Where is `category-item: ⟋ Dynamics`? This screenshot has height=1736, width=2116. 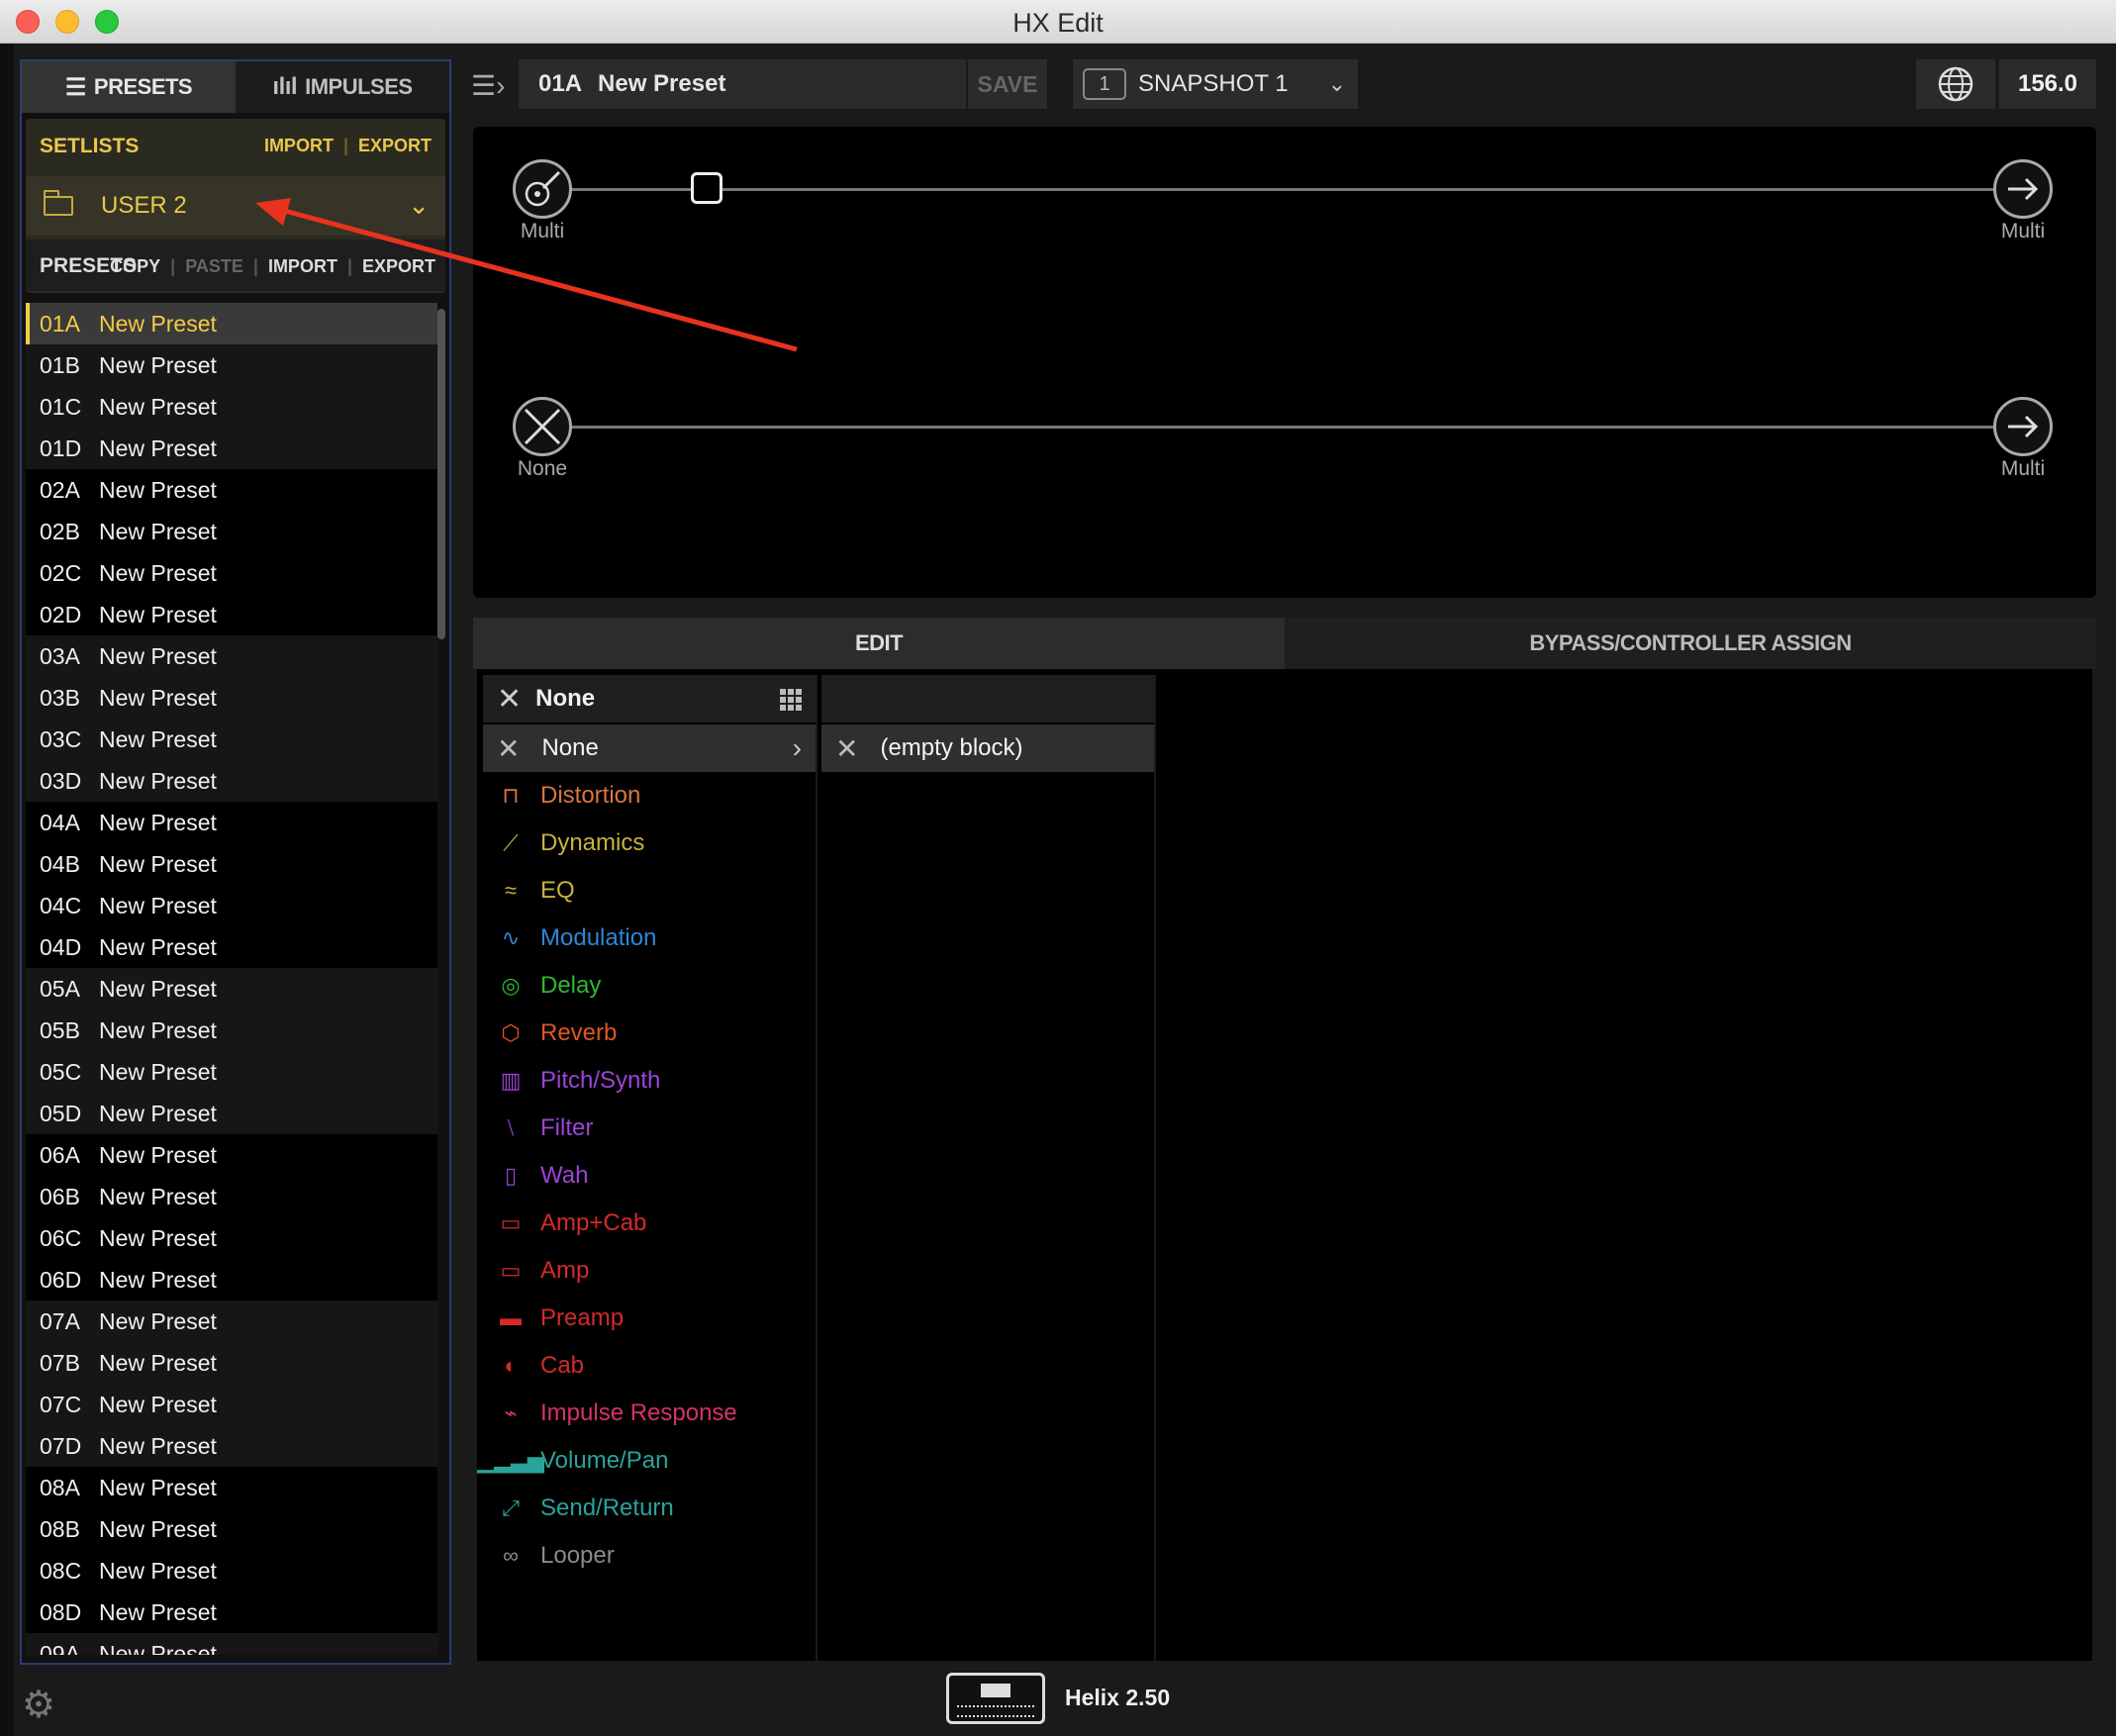
category-item: ⟋ Dynamics is located at coordinates (649, 843).